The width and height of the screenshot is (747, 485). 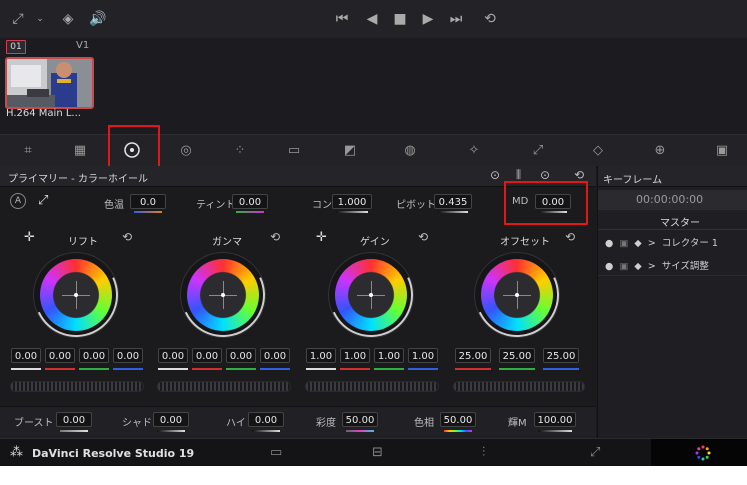 I want to click on reset-panel-icon: ⟲, so click(x=579, y=175).